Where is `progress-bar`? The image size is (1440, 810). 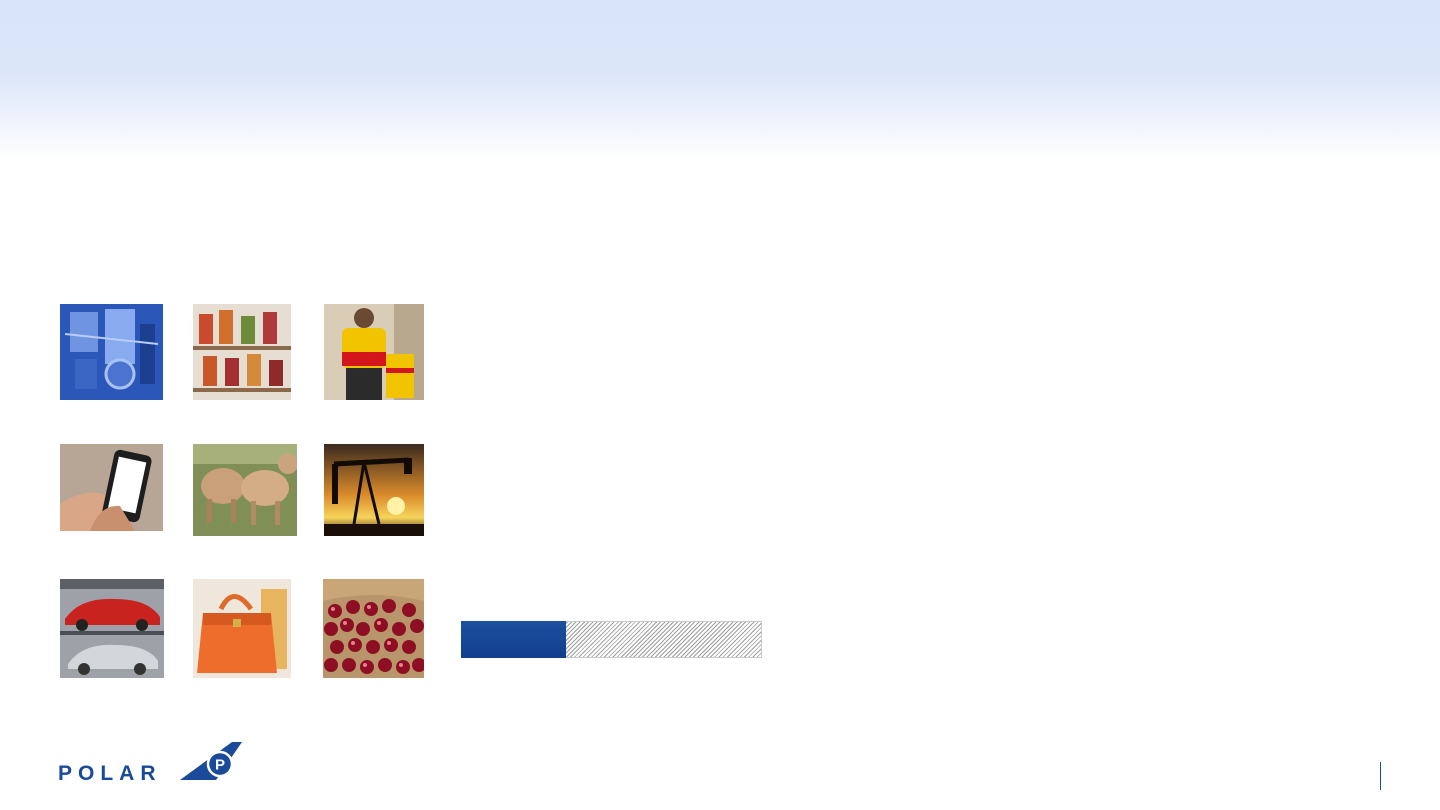
progress-bar is located at coordinates (611, 639).